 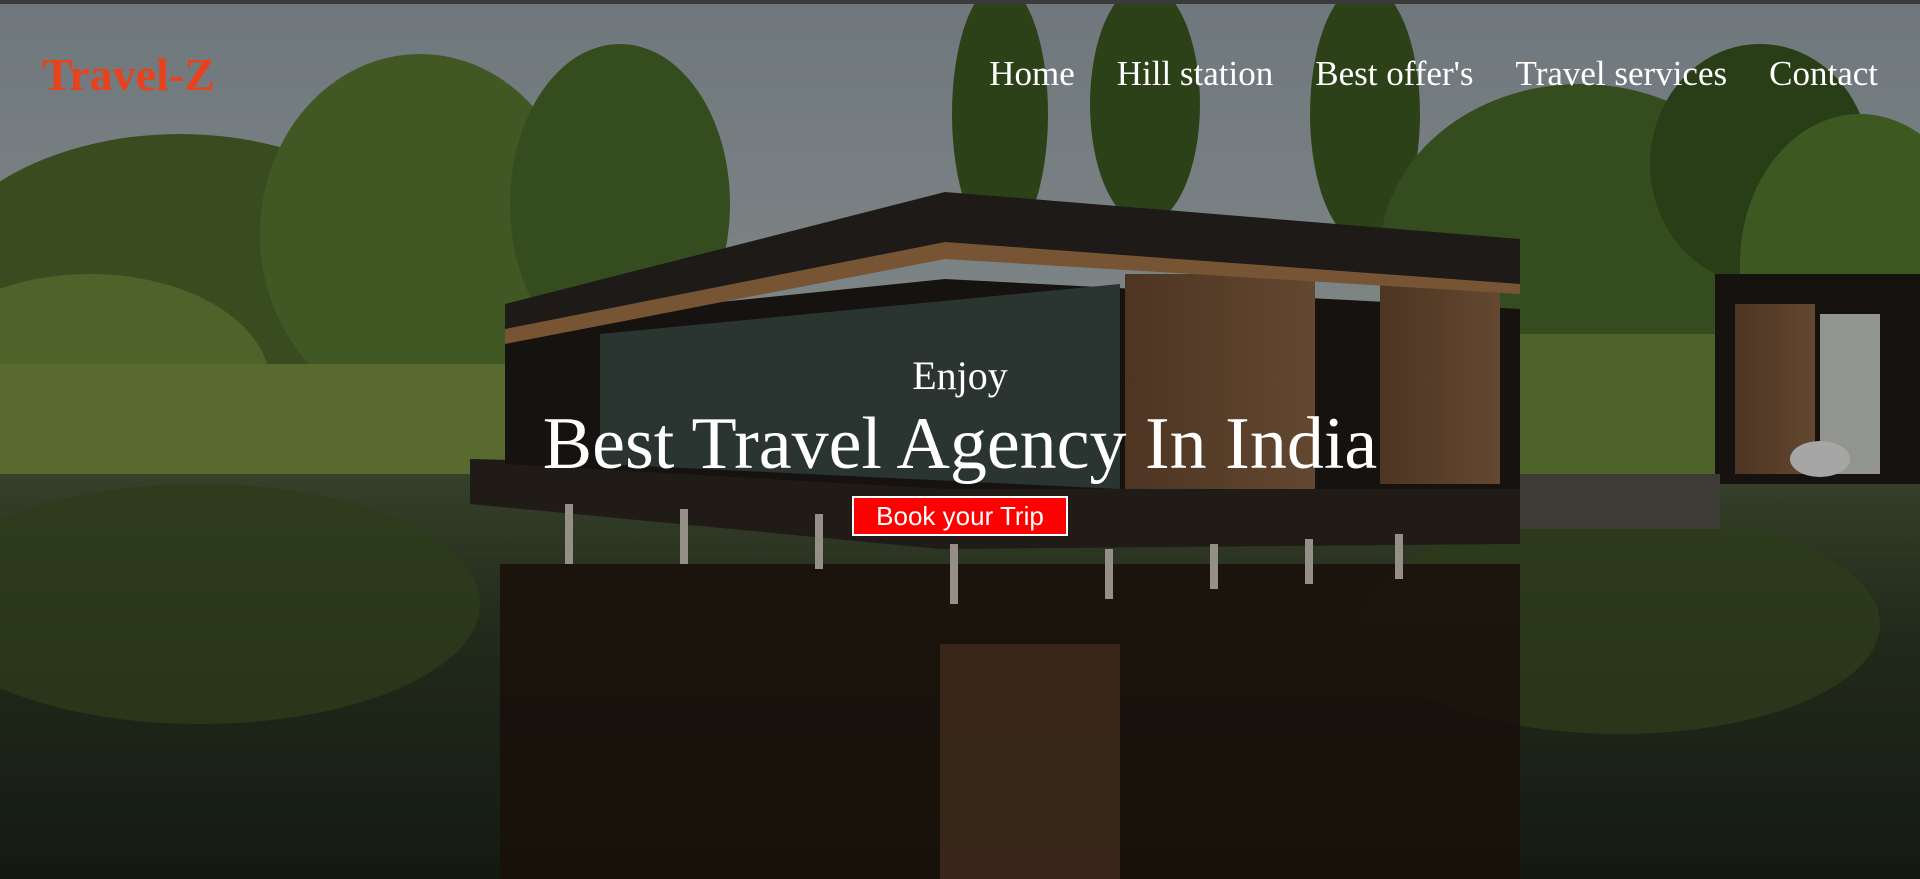 I want to click on nav-item-hill-station: Hill station, so click(x=1195, y=73).